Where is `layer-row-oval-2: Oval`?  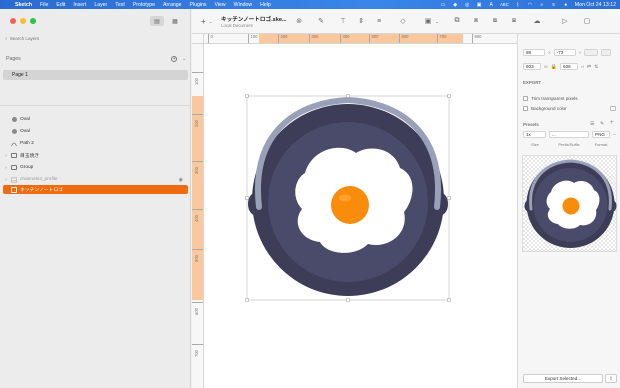
layer-row-oval-2: Oval is located at coordinates (95, 131).